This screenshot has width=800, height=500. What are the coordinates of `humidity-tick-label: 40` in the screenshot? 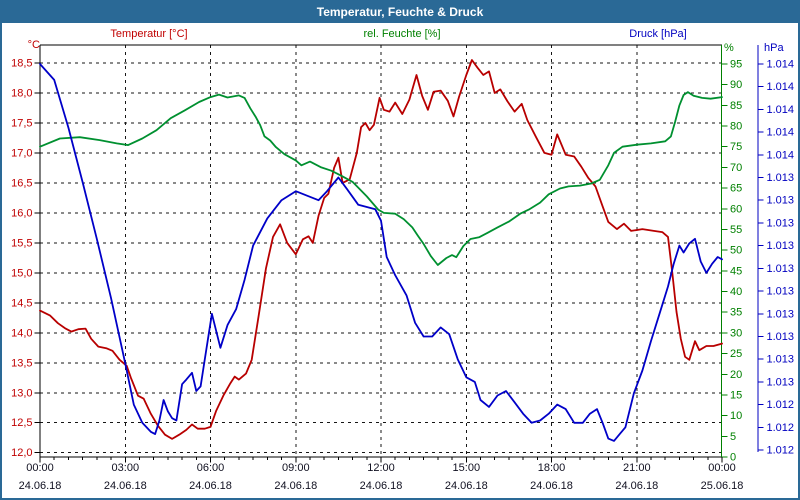 It's located at (736, 292).